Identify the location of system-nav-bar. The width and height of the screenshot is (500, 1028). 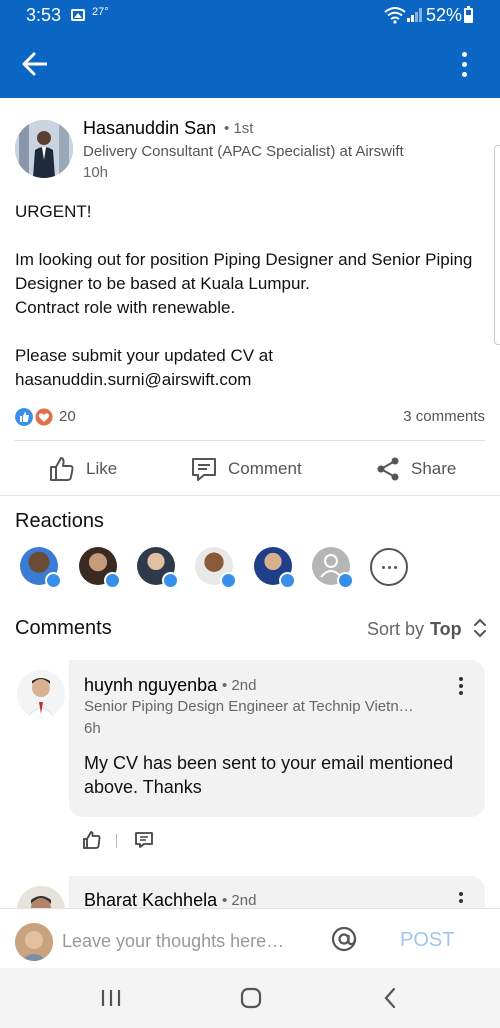
(250, 998).